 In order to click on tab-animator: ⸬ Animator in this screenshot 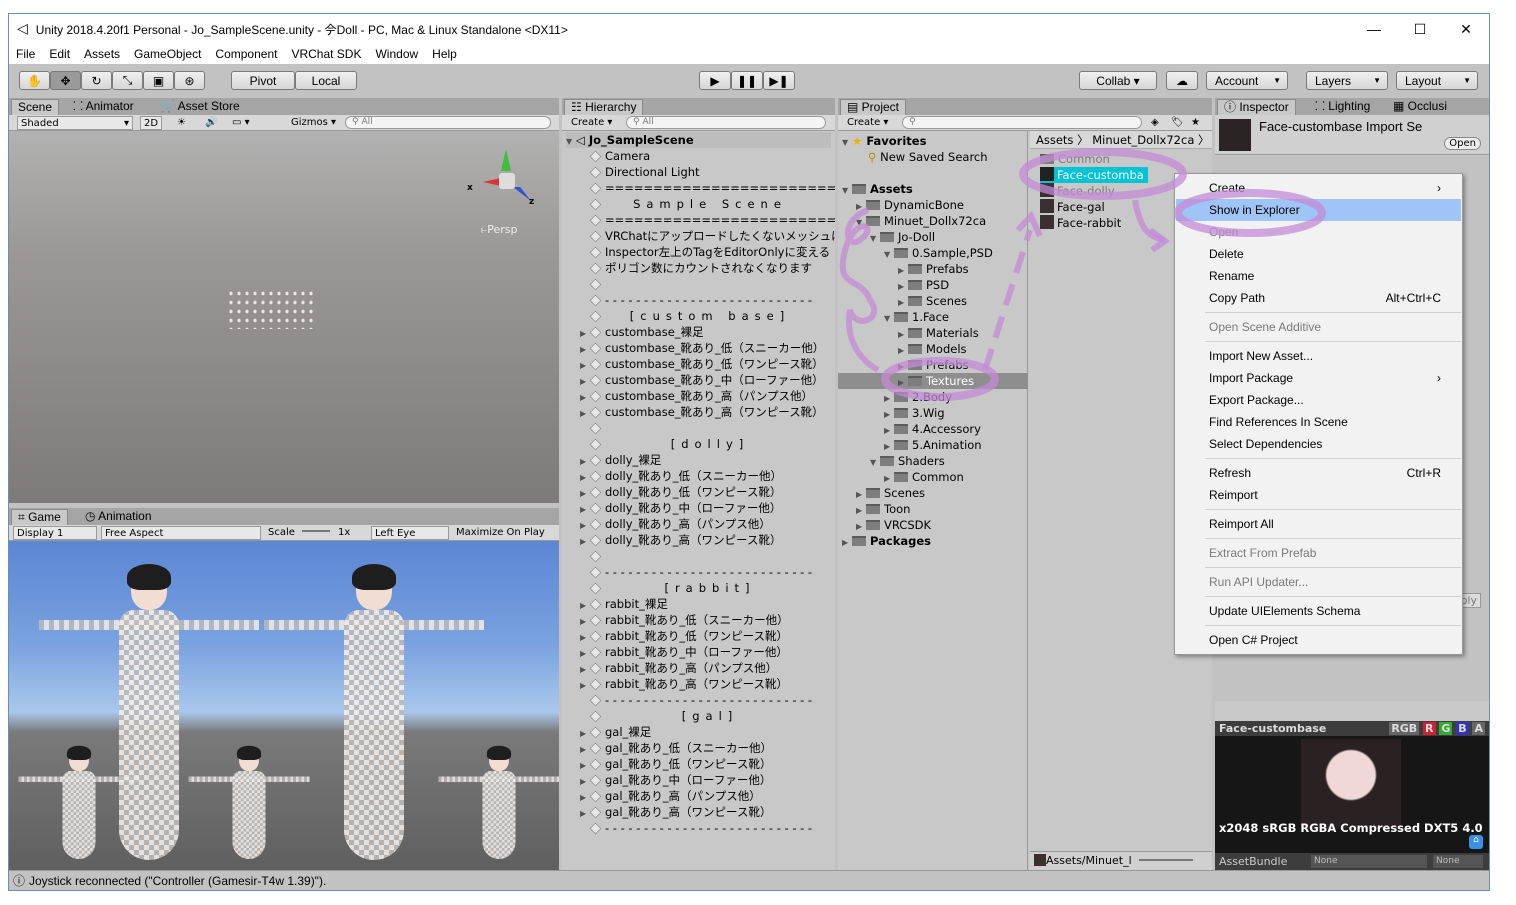, I will do `click(103, 107)`.